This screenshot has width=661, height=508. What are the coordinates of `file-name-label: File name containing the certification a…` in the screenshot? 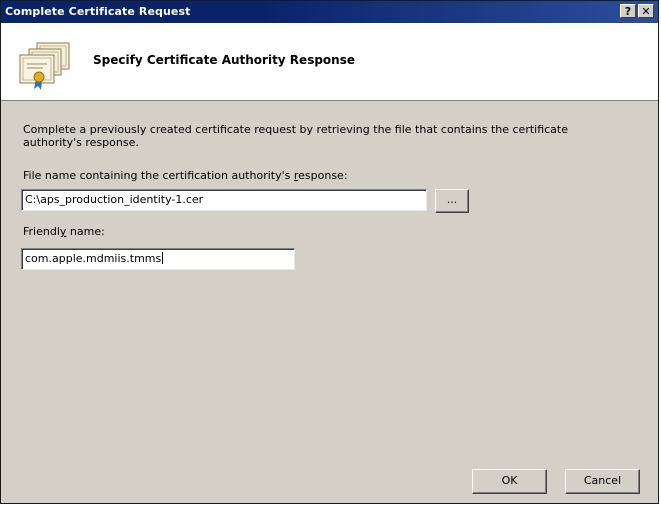 It's located at (185, 175).